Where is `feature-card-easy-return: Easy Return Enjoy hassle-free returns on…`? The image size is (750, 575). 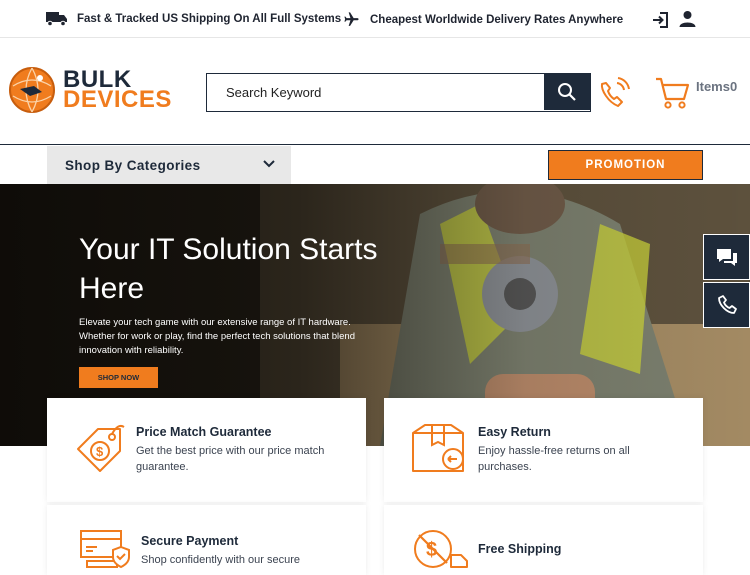 feature-card-easy-return: Easy Return Enjoy hassle-free returns on… is located at coordinates (543, 450).